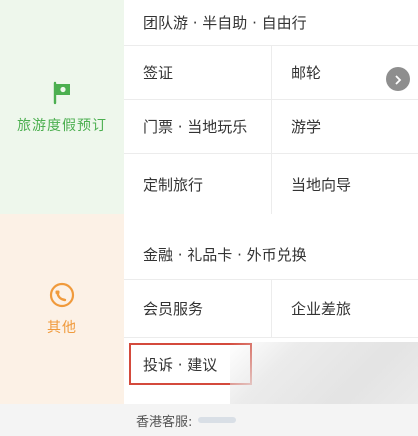  I want to click on menu-item-local-guide: 当地向导, so click(345, 184).